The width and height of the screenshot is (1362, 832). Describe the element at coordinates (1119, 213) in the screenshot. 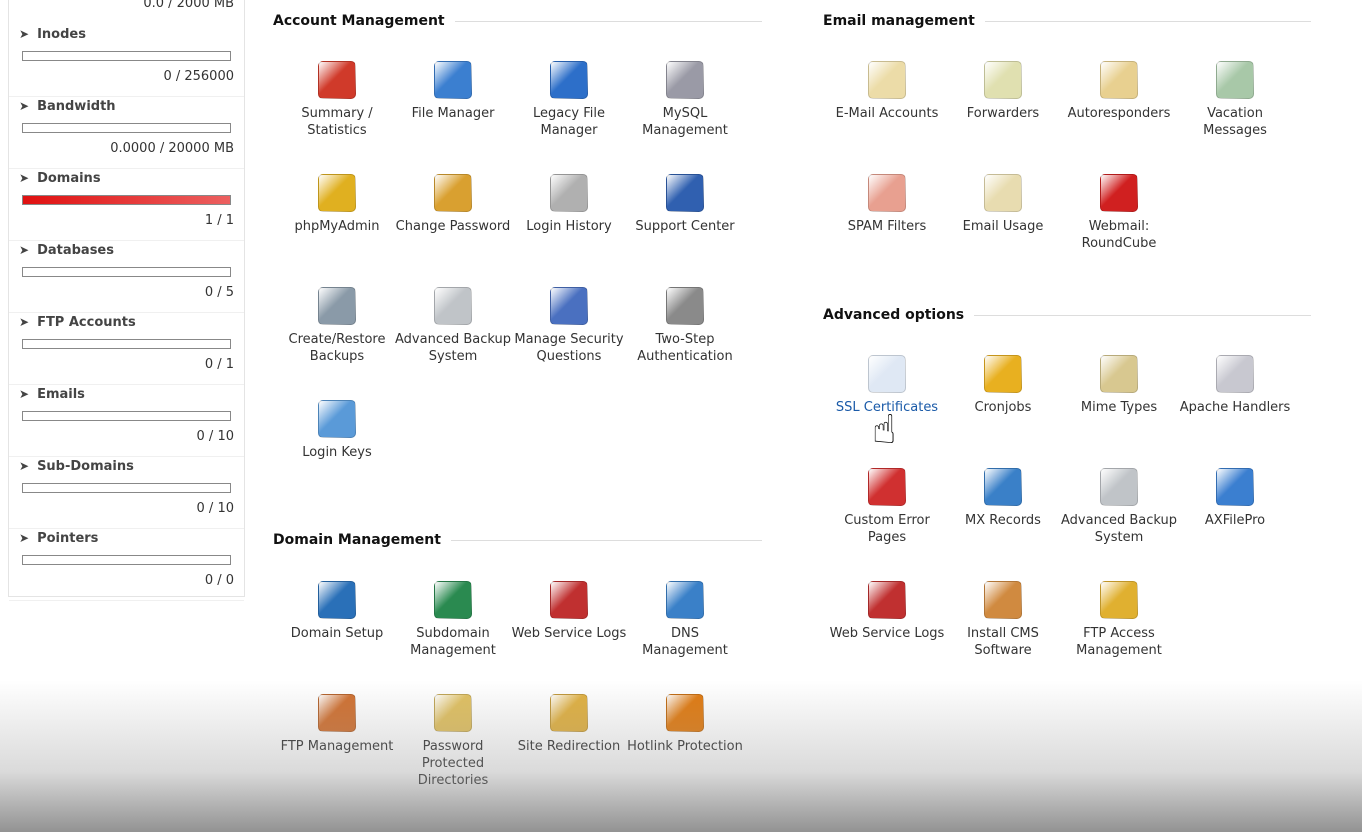

I see `webmail-roundcube-link: Webmail: RoundCube` at that location.